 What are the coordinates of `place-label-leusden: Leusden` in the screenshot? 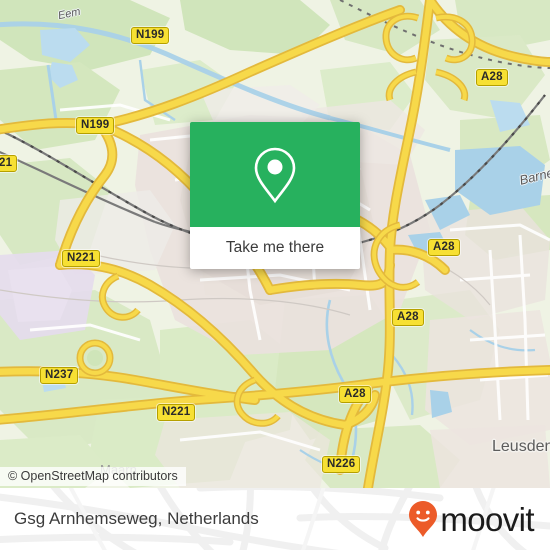 It's located at (521, 446).